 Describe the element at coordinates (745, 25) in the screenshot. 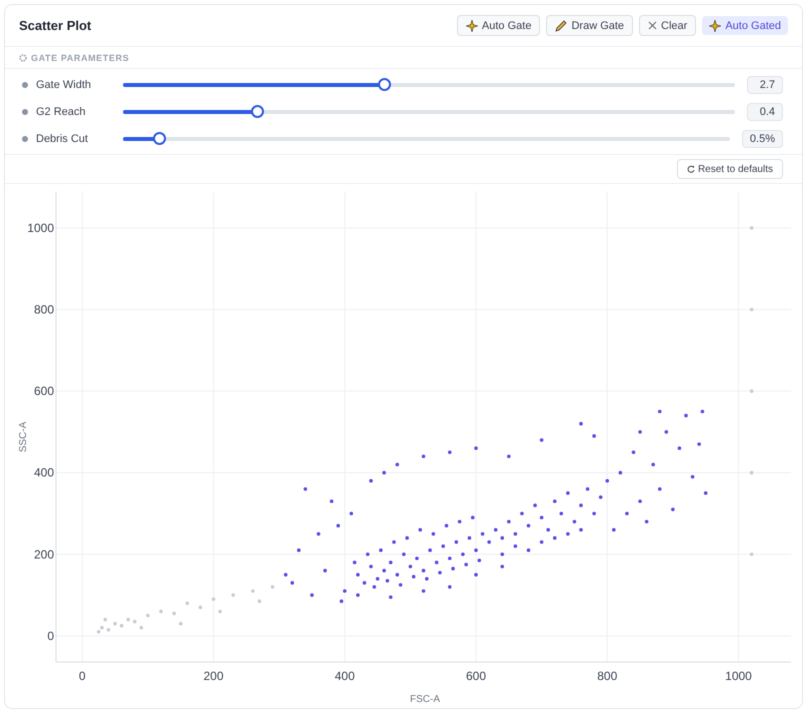

I see `status-badge: Auto Gated` at that location.